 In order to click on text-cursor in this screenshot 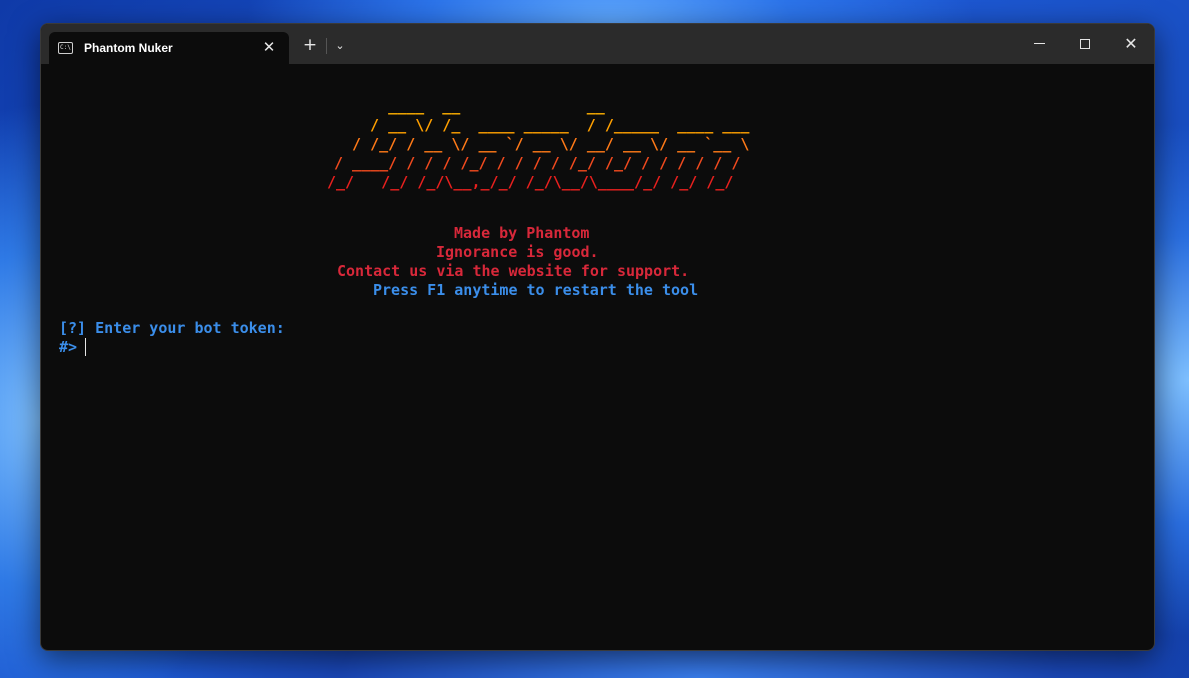, I will do `click(85, 347)`.